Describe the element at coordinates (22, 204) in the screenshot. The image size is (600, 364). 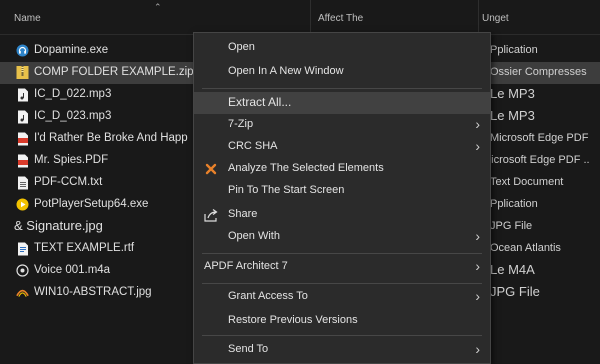
I see `potplayer-icon` at that location.